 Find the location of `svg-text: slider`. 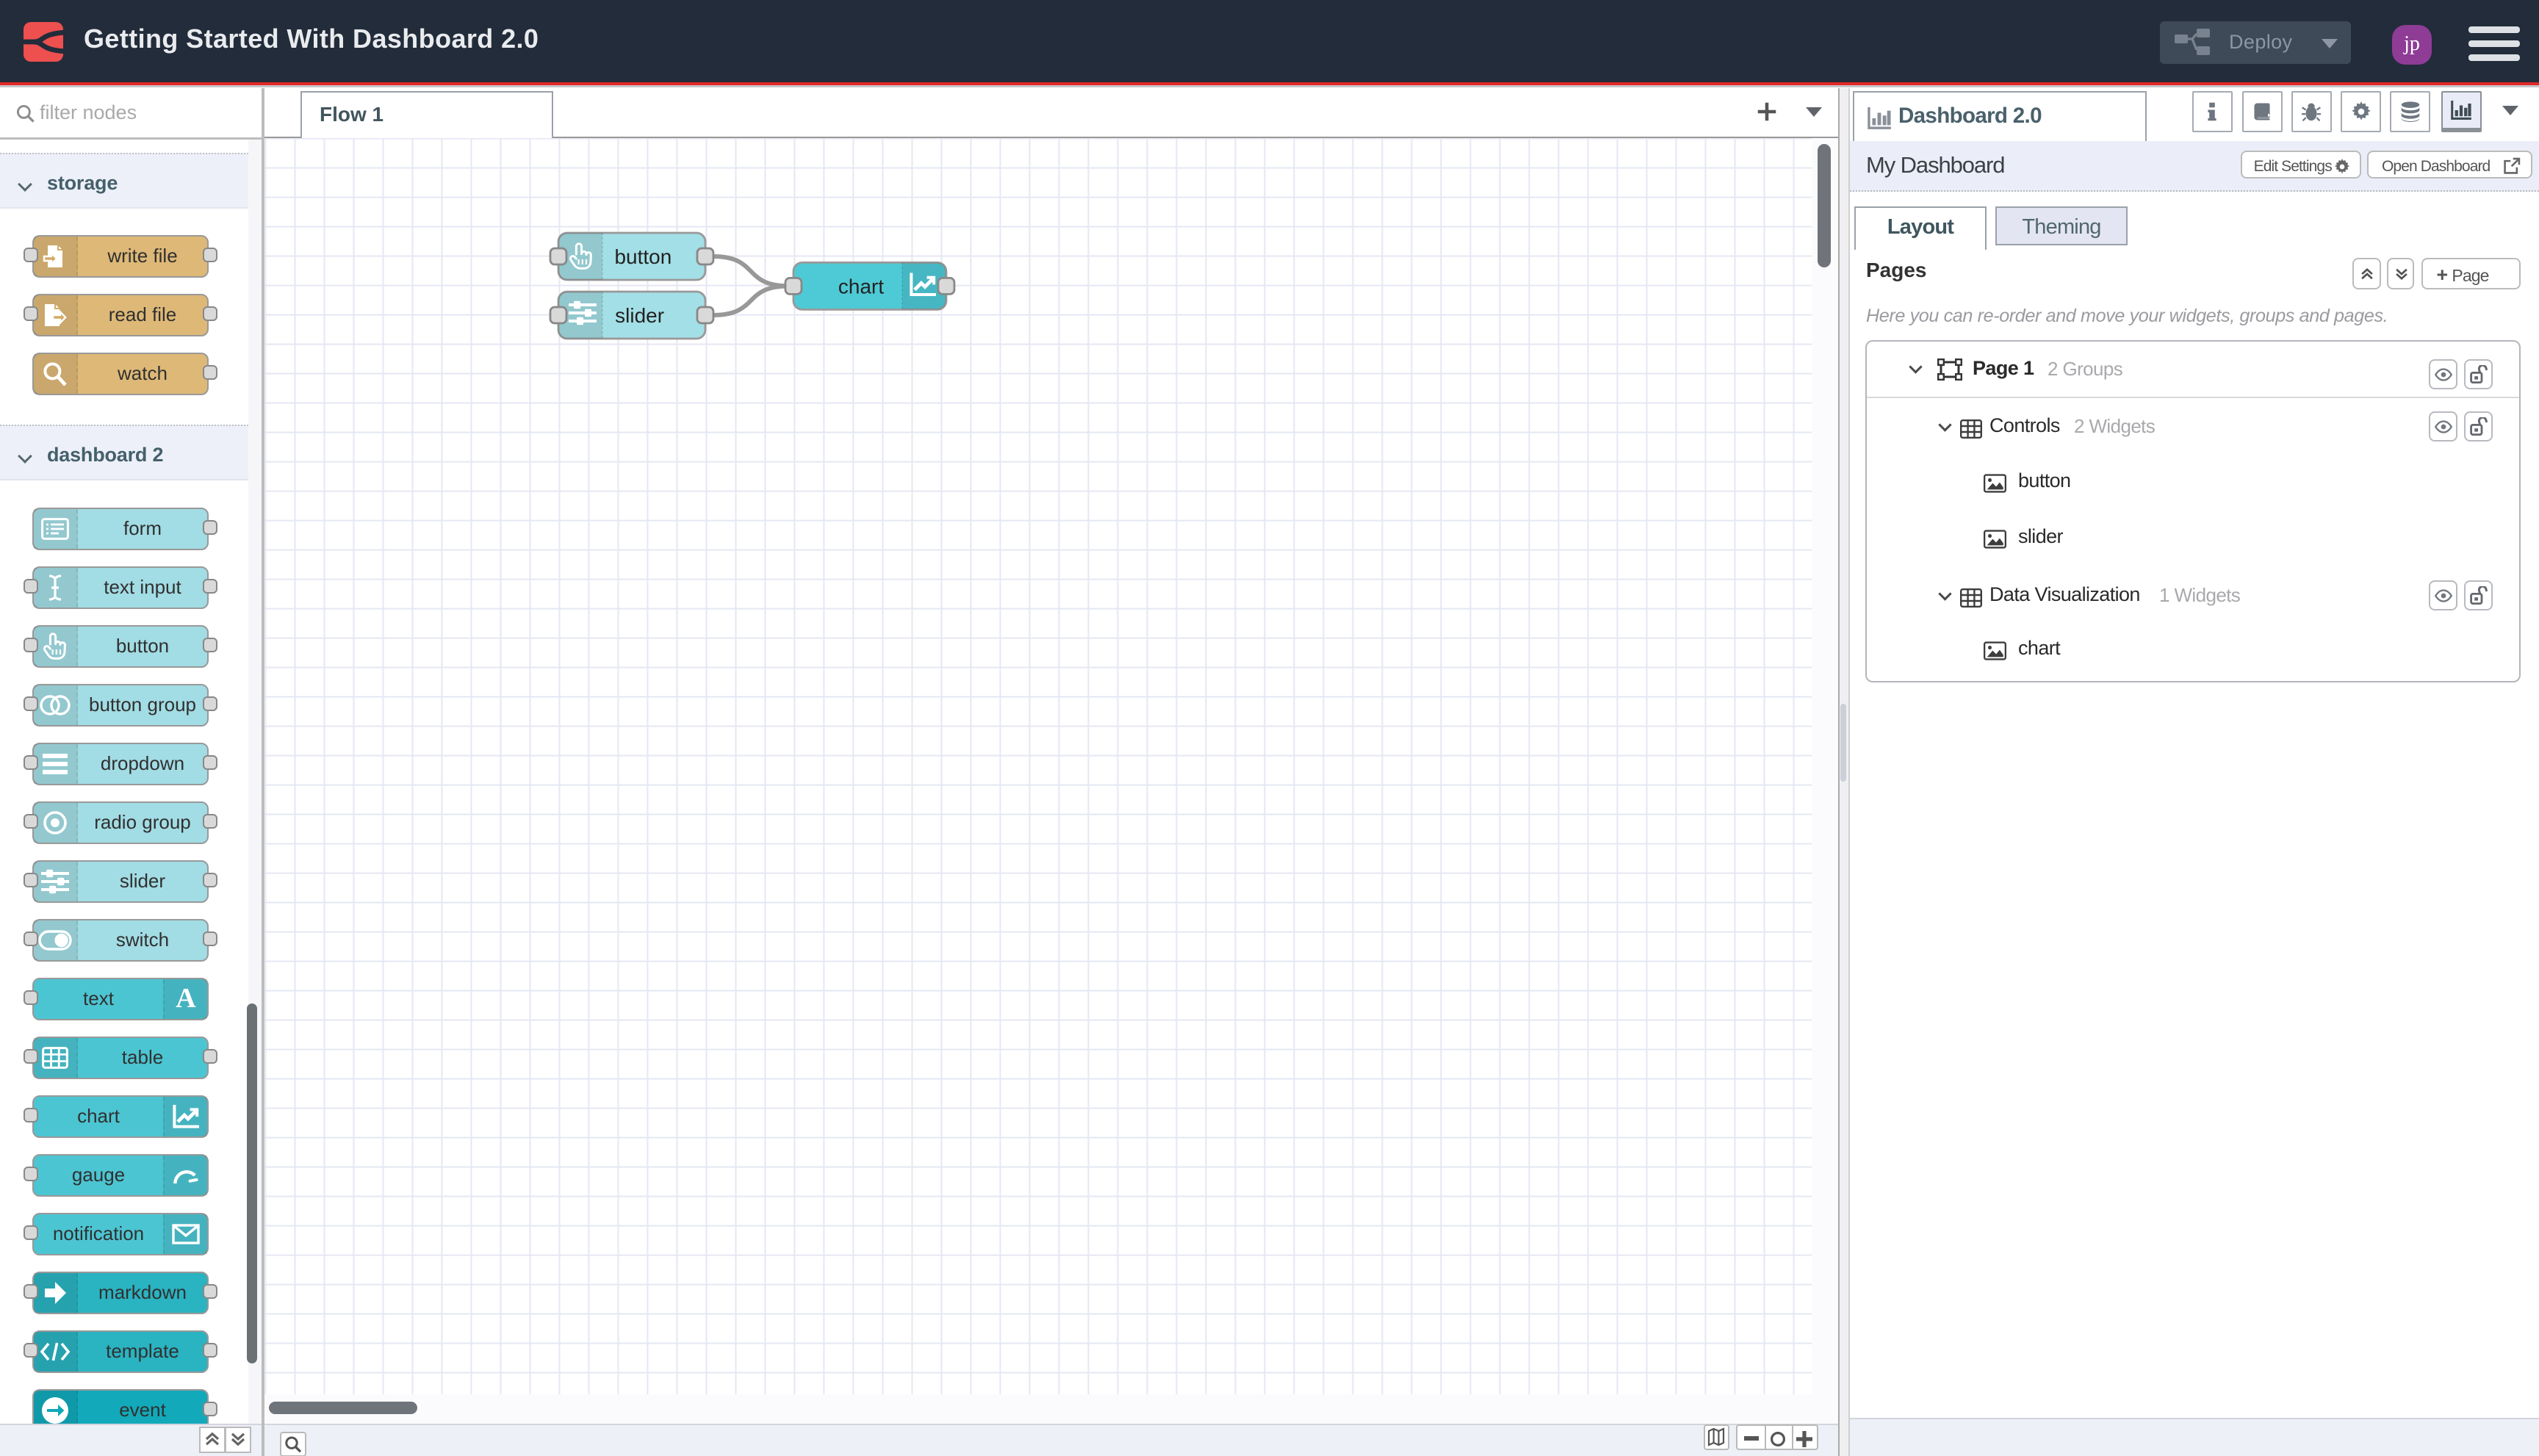

svg-text: slider is located at coordinates (639, 315).